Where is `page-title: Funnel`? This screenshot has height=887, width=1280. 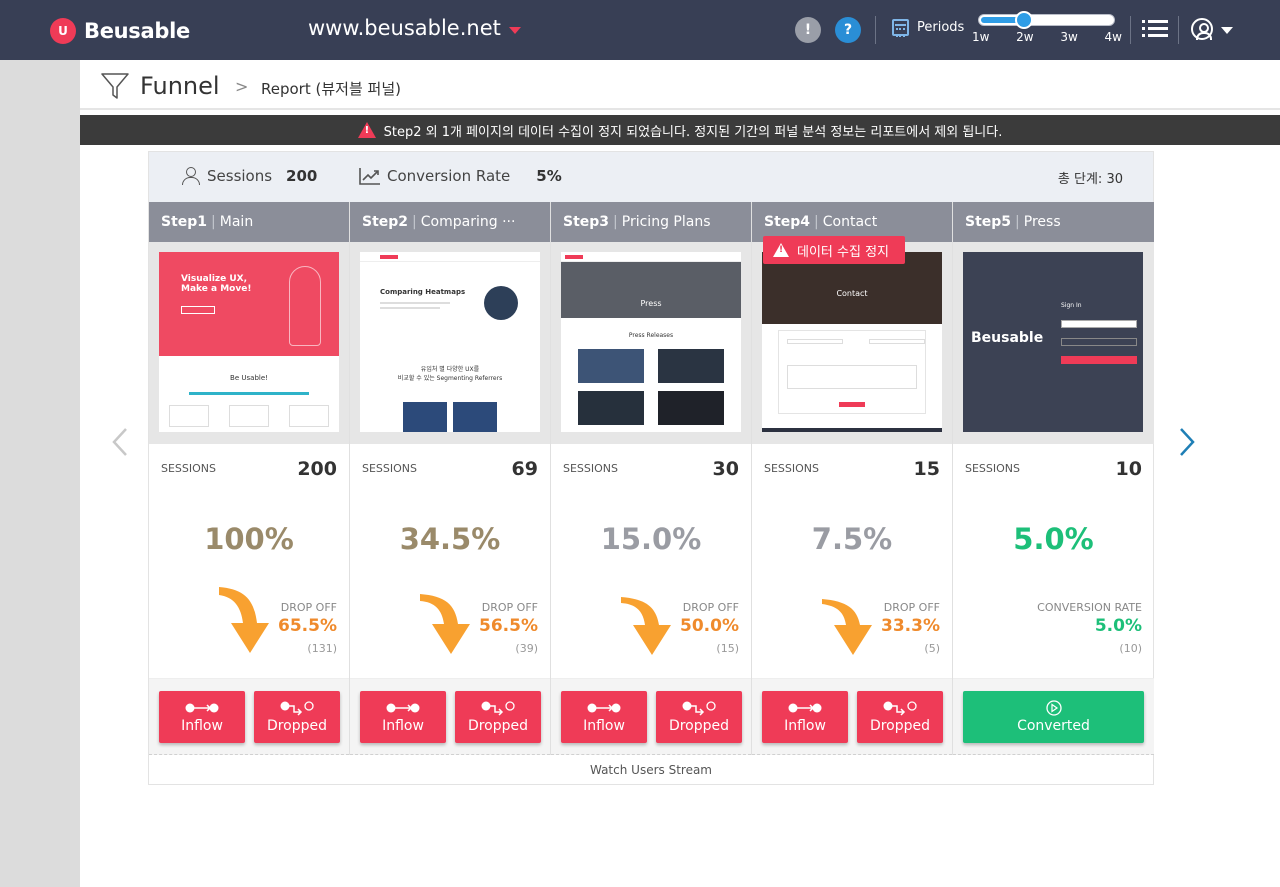 page-title: Funnel is located at coordinates (180, 86).